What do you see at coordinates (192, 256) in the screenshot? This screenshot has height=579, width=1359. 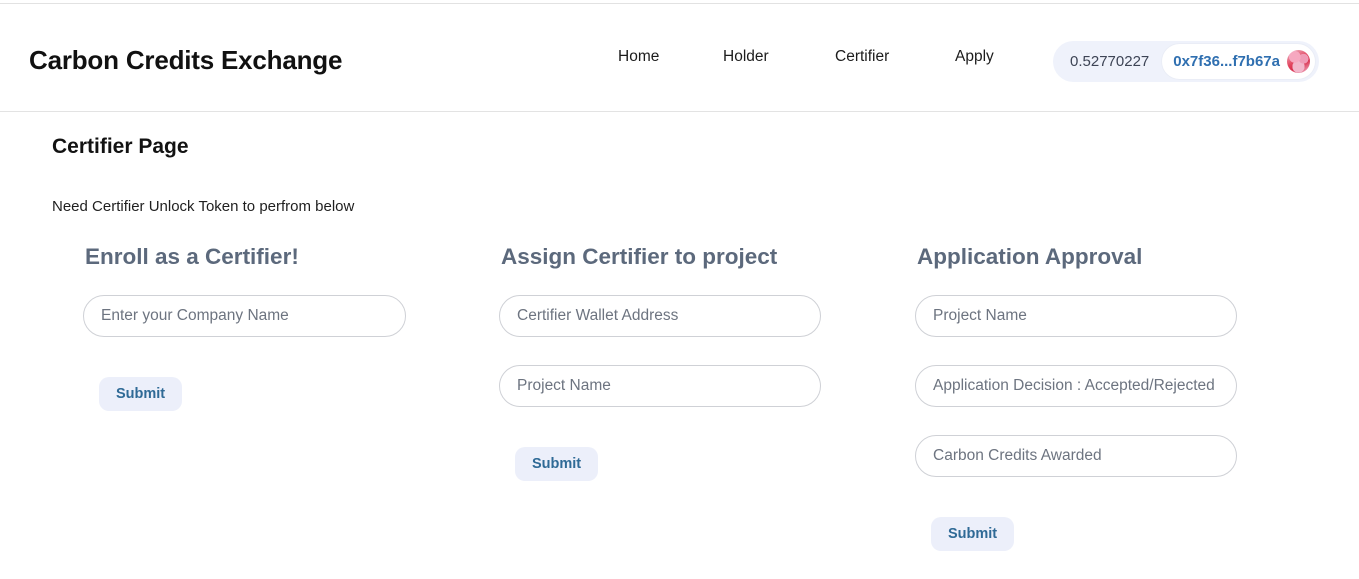 I see `section-title: Enroll as a Certifier!` at bounding box center [192, 256].